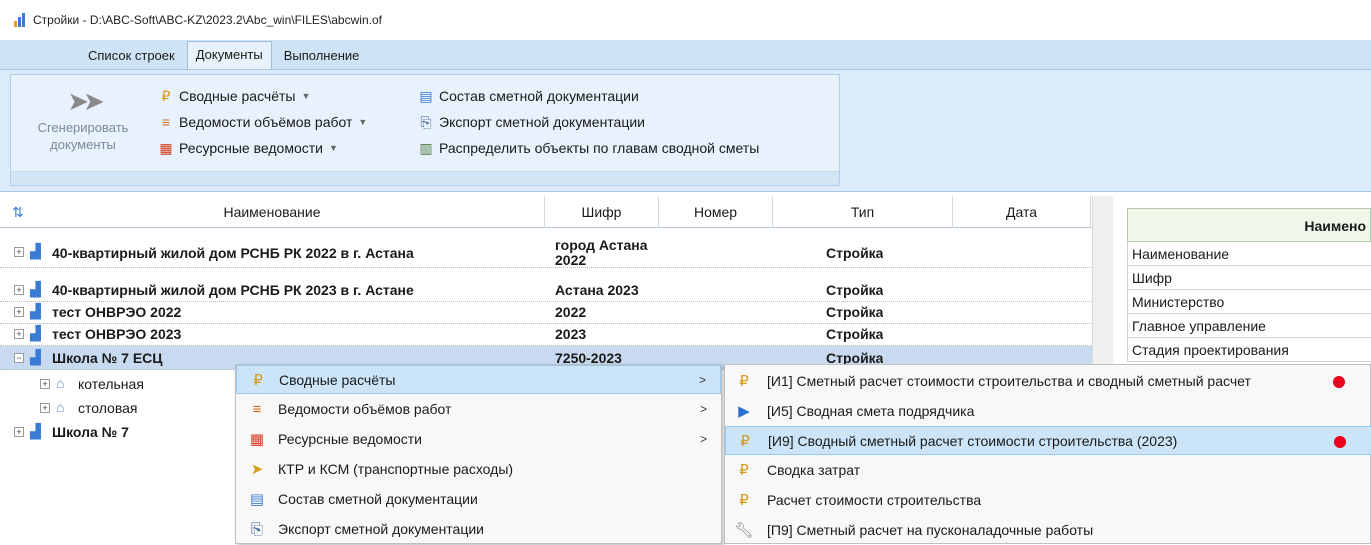 The width and height of the screenshot is (1371, 545). What do you see at coordinates (83, 144) in the screenshot?
I see `generate-label-line2: документы` at bounding box center [83, 144].